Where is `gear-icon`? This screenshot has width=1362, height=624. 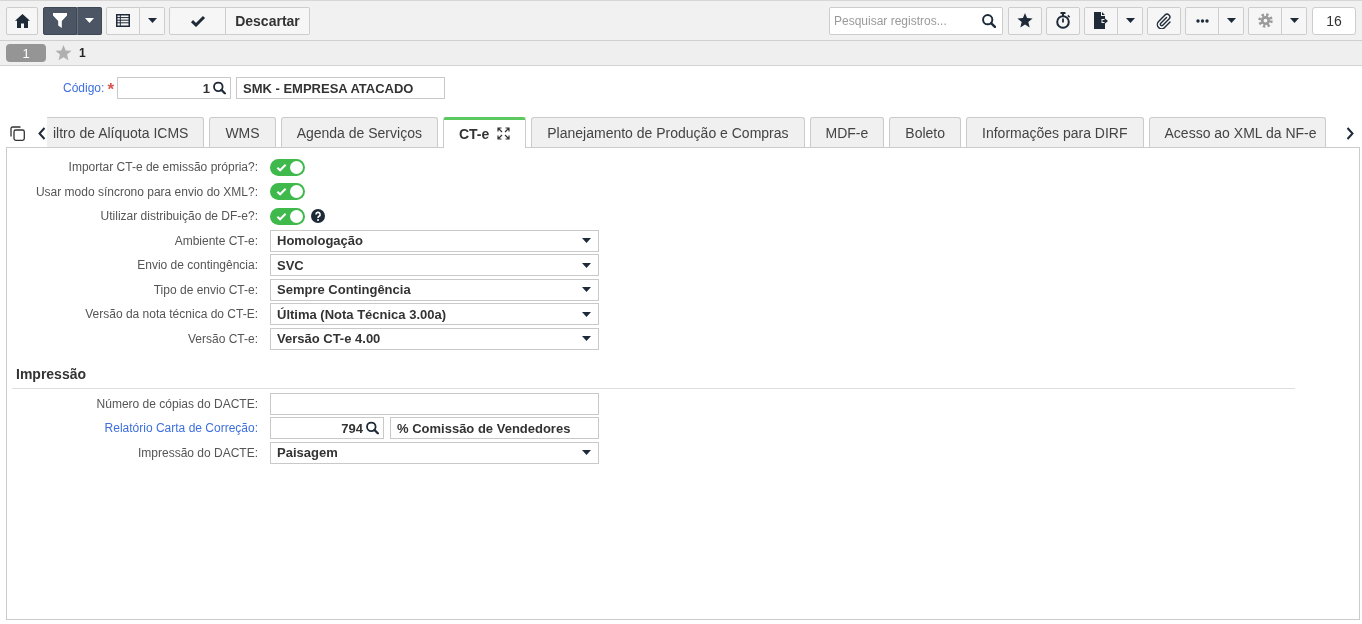 gear-icon is located at coordinates (1265, 20).